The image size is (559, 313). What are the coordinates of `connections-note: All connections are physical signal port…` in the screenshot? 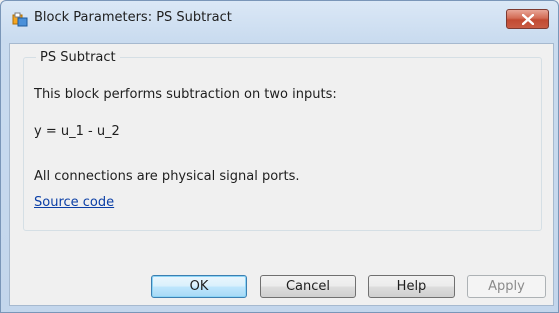 It's located at (167, 176).